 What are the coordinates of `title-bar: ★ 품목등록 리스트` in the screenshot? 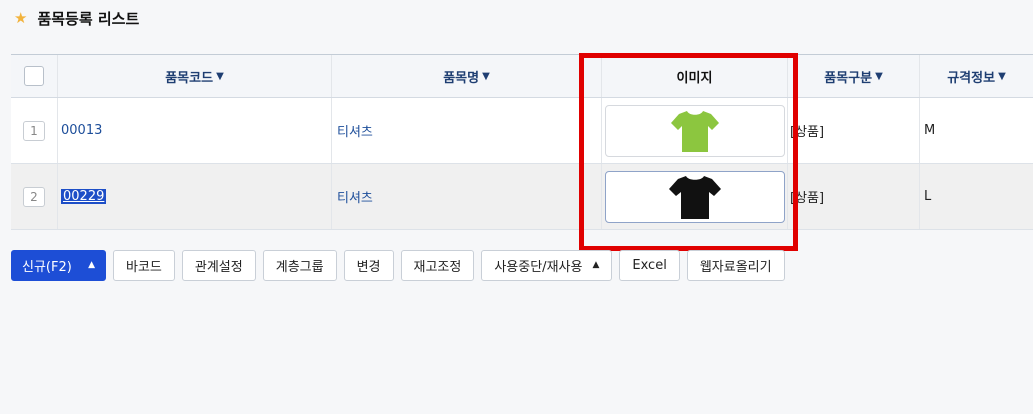 It's located at (76, 18).